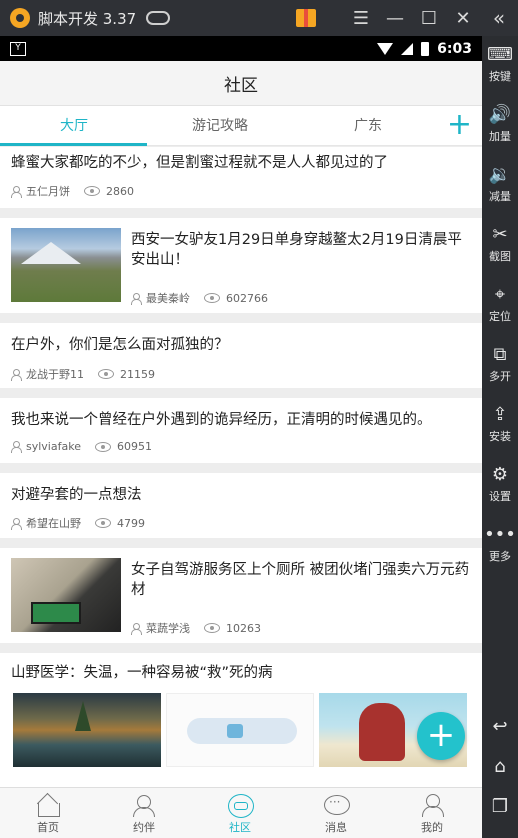 The image size is (518, 838). I want to click on status-time: 6:03, so click(454, 48).